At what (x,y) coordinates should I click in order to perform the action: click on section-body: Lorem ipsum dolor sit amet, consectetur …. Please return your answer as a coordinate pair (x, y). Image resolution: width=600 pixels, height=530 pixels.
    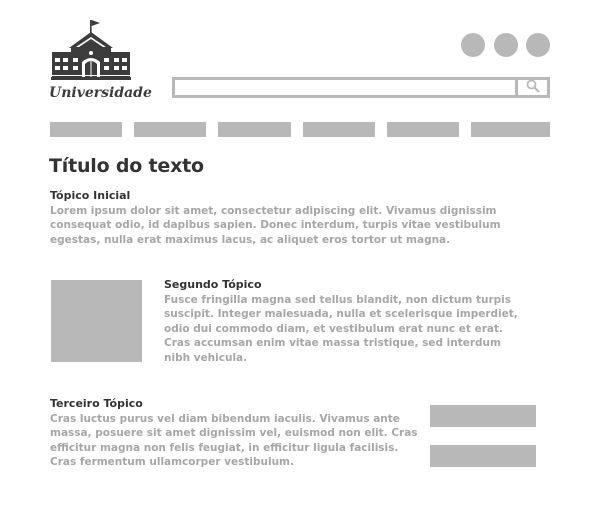
    Looking at the image, I should click on (275, 225).